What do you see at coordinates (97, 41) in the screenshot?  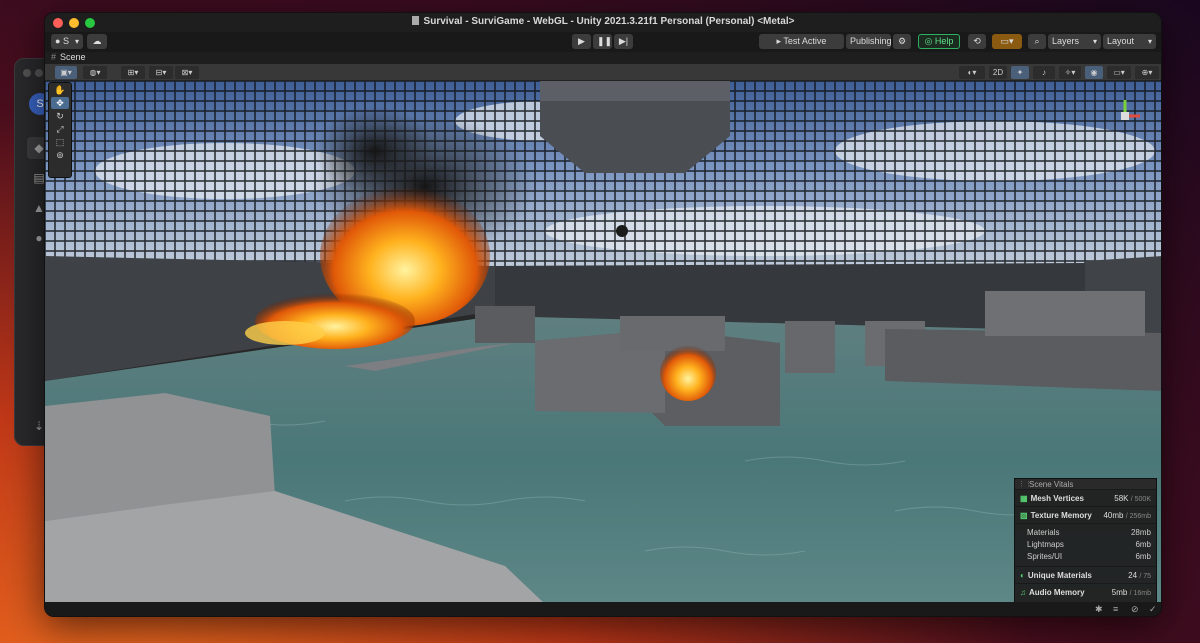 I see `cloud-icon: ☁` at bounding box center [97, 41].